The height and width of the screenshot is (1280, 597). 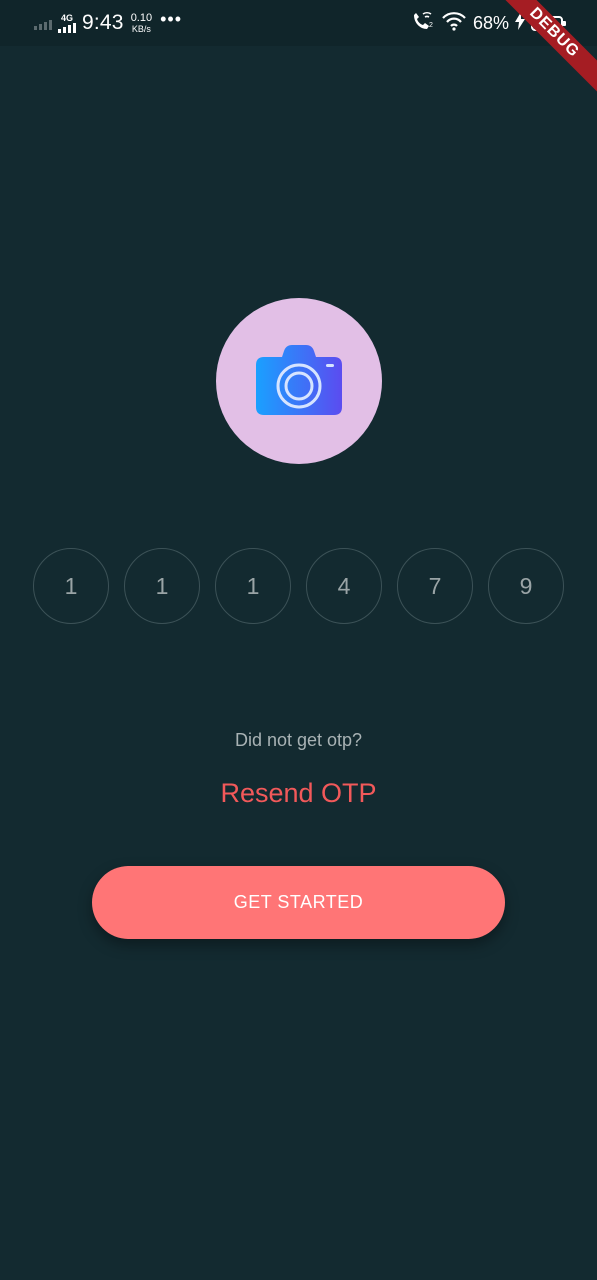 What do you see at coordinates (253, 586) in the screenshot?
I see `otp-digit-3: 1` at bounding box center [253, 586].